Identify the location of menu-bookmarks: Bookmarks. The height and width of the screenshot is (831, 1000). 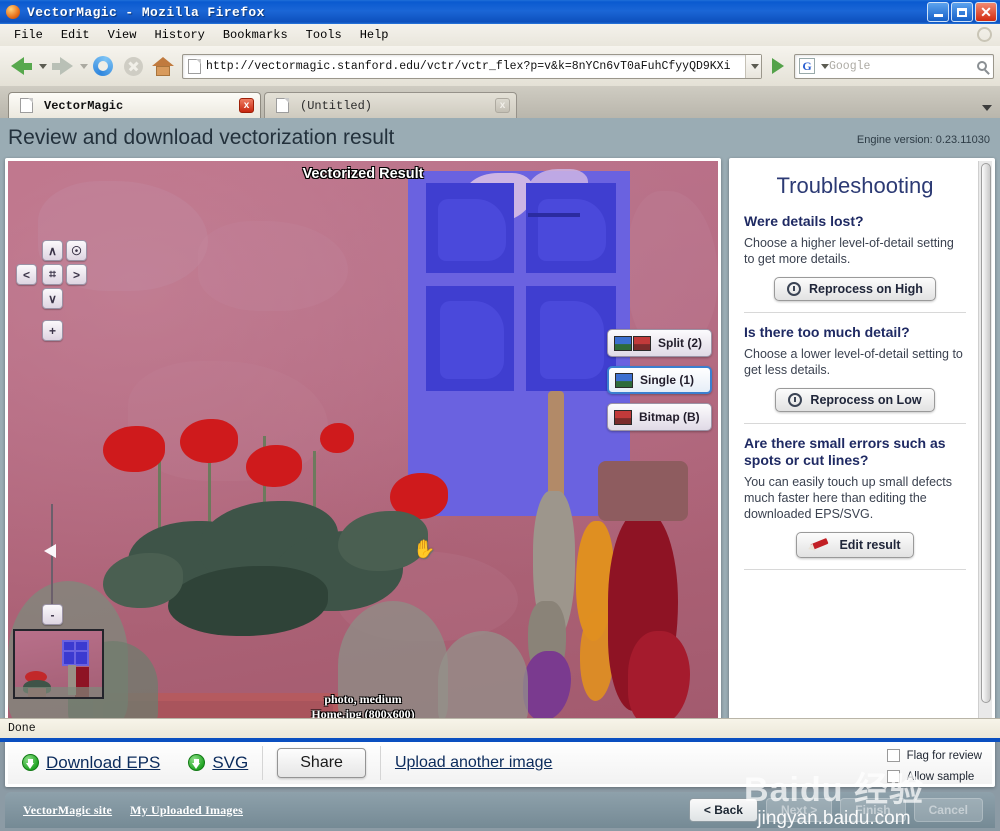
(255, 35).